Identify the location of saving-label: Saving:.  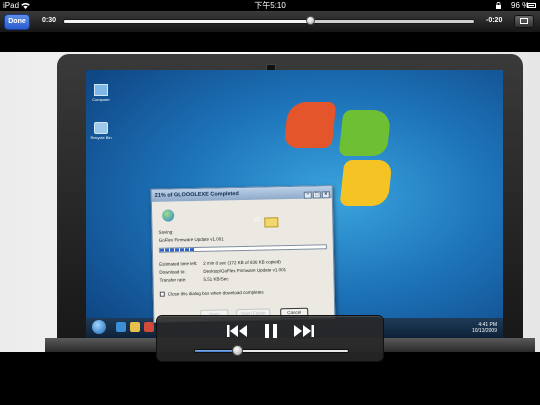
(166, 232).